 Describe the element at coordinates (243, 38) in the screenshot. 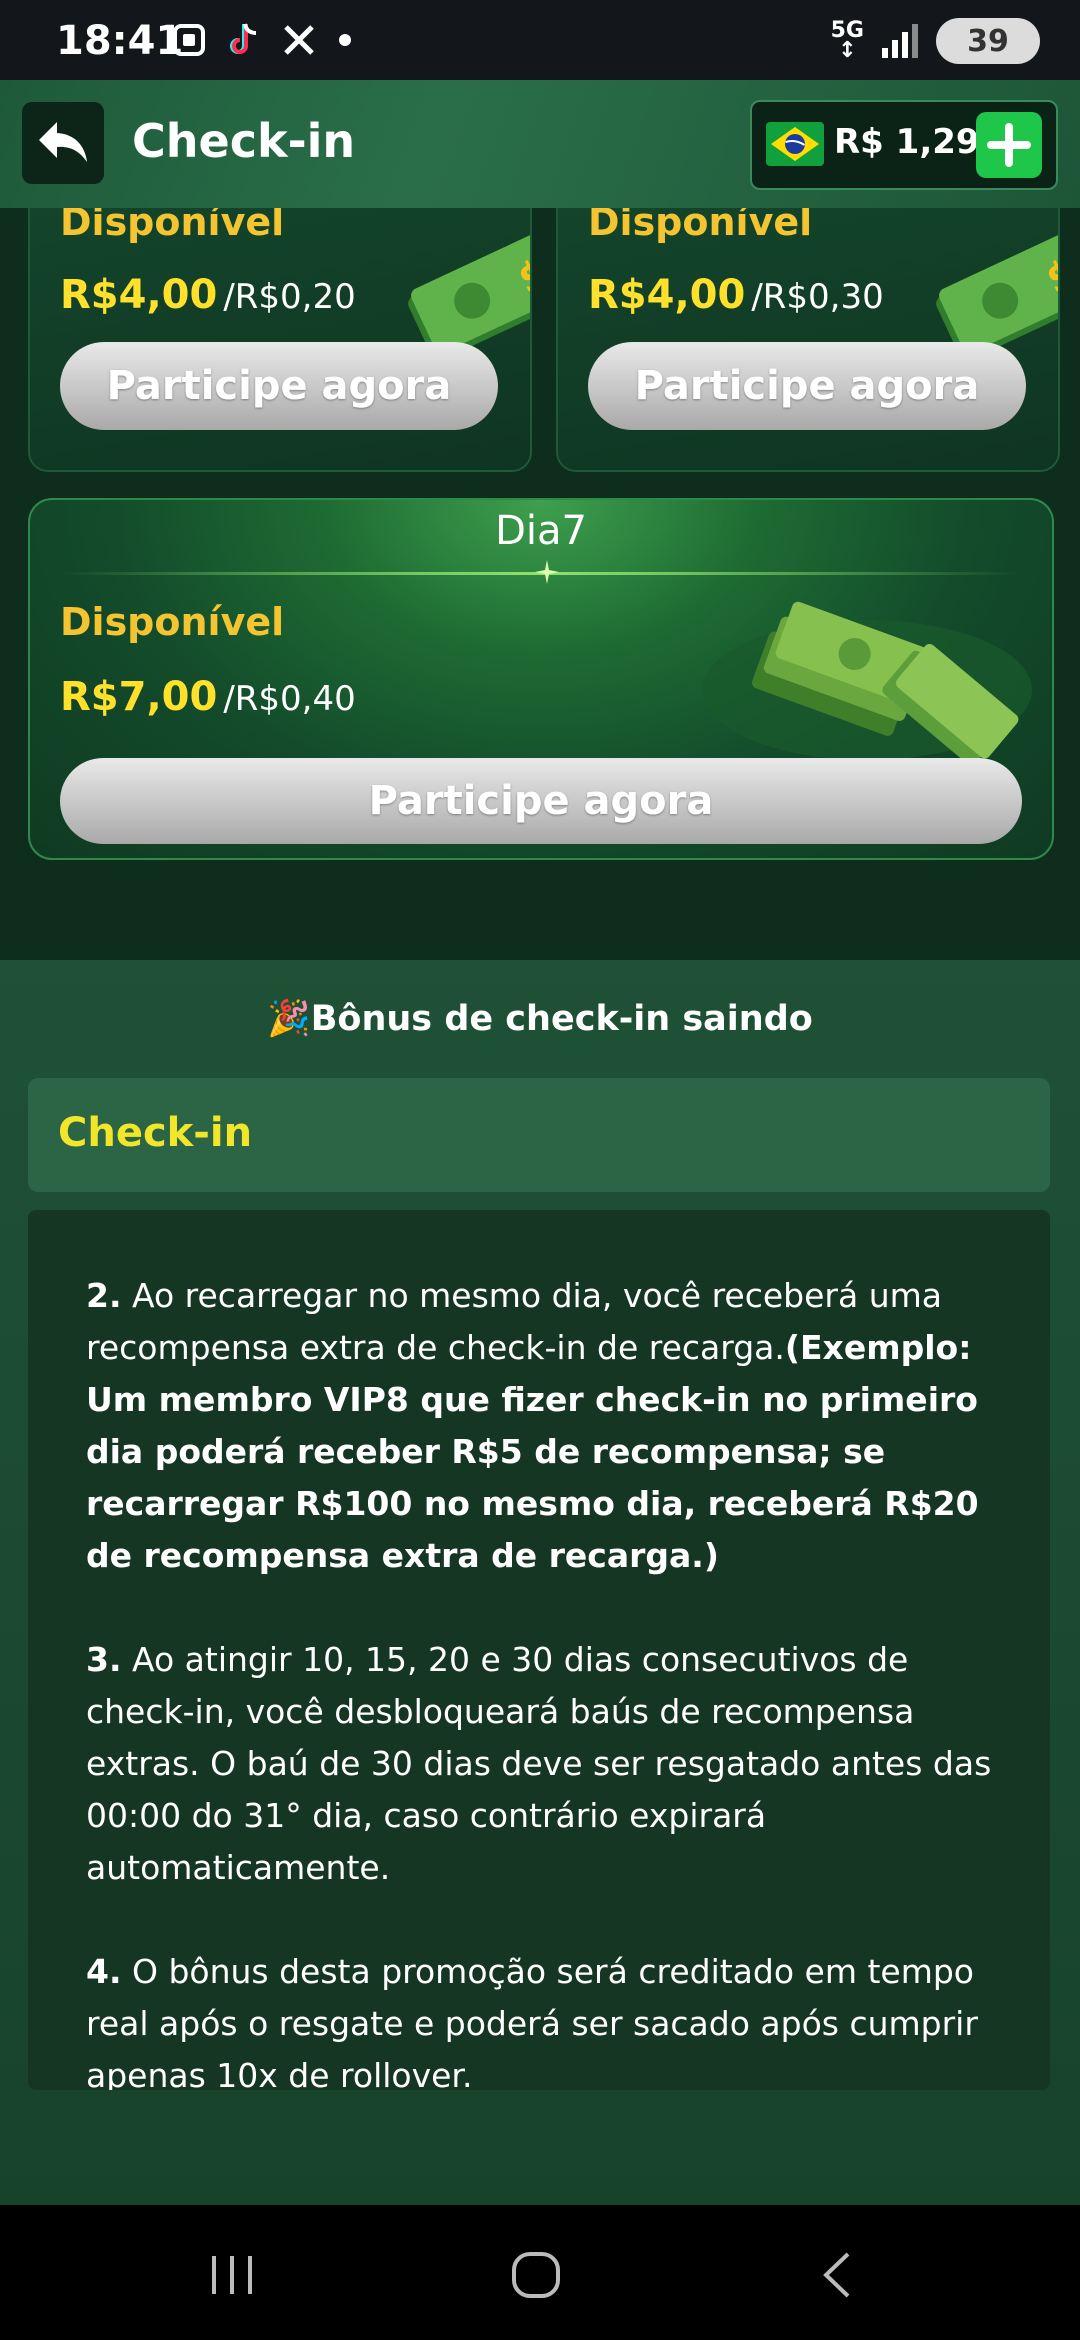

I see `tiktok-icon` at that location.